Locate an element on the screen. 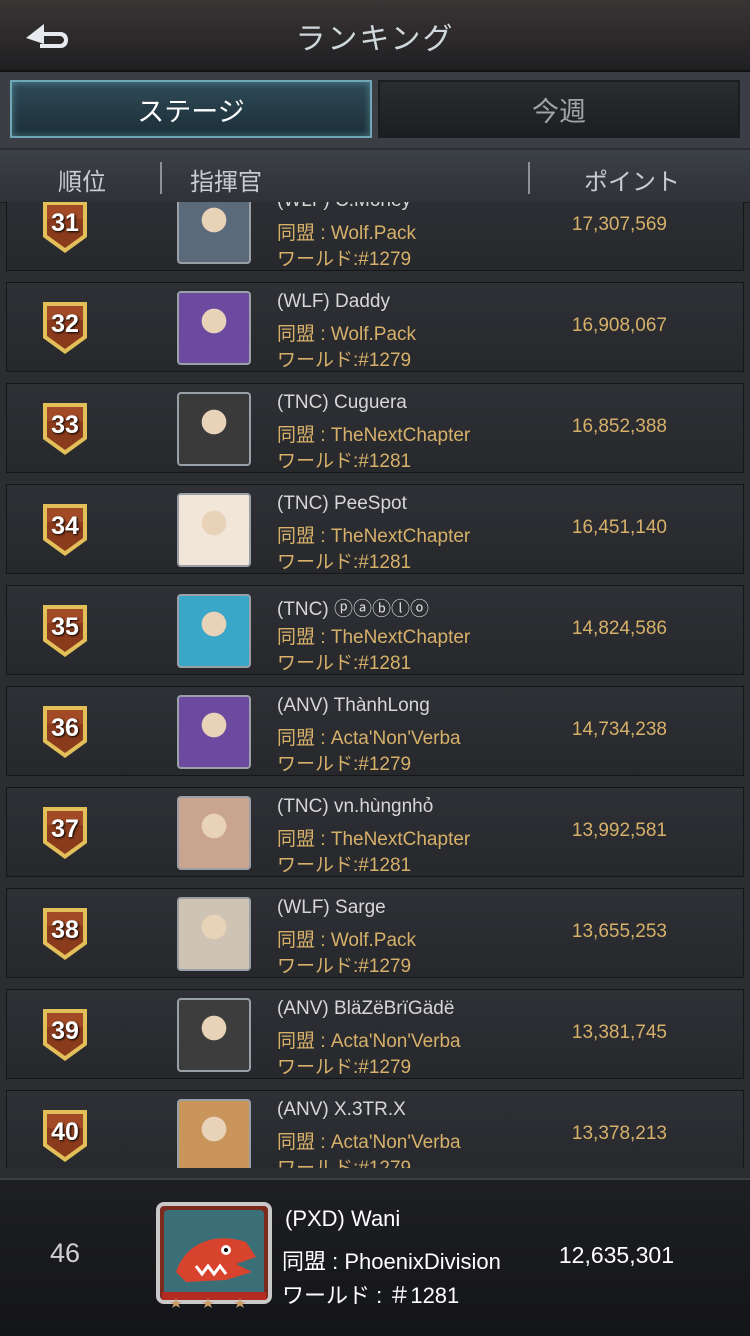  commander-points: 13,378,213 is located at coordinates (619, 1133).